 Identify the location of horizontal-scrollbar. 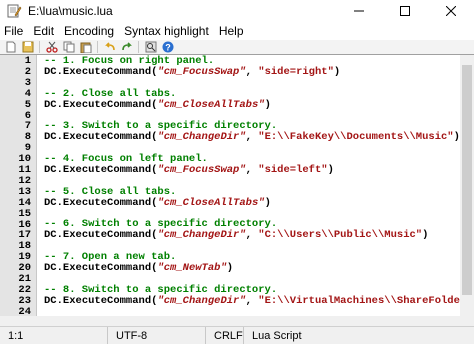
(230, 321).